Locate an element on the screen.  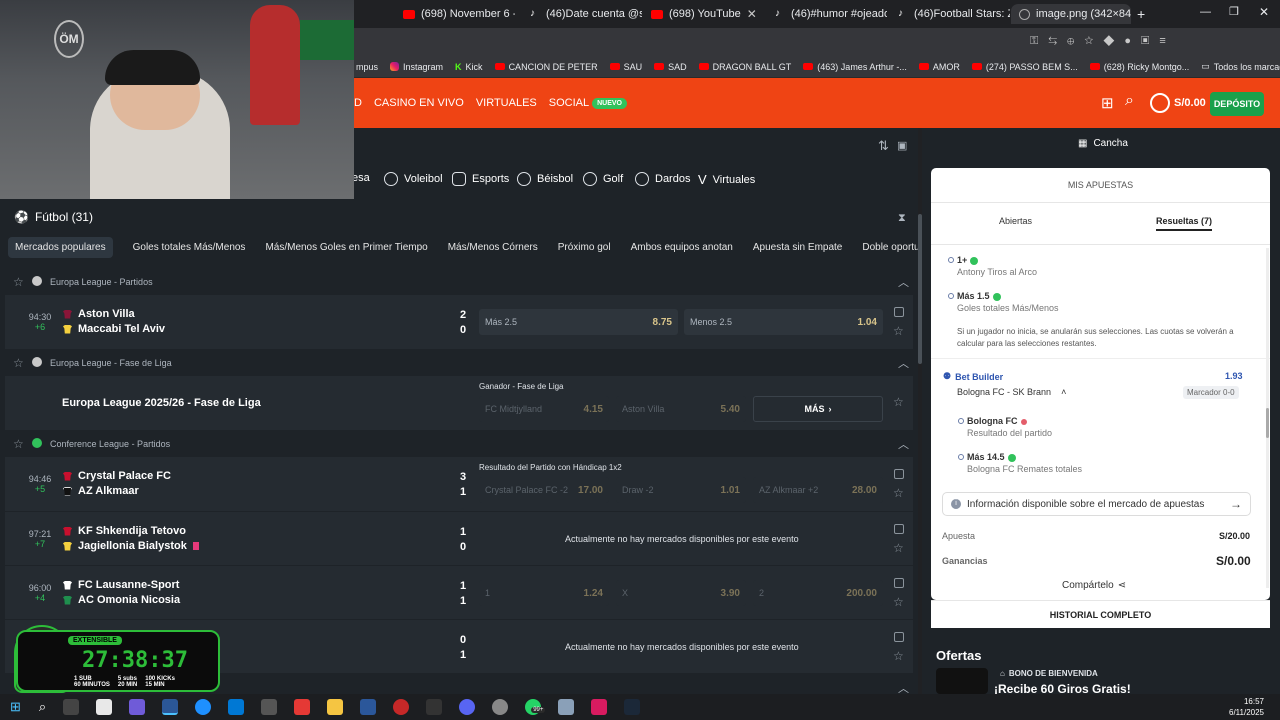
market-tab: Ambos equipos anotan is located at coordinates (682, 247).